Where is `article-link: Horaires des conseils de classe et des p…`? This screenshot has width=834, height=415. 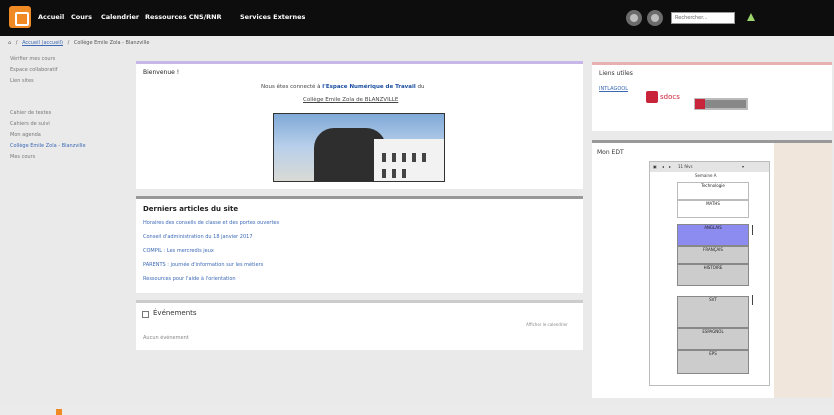 article-link: Horaires des conseils de classe et des p… is located at coordinates (211, 223).